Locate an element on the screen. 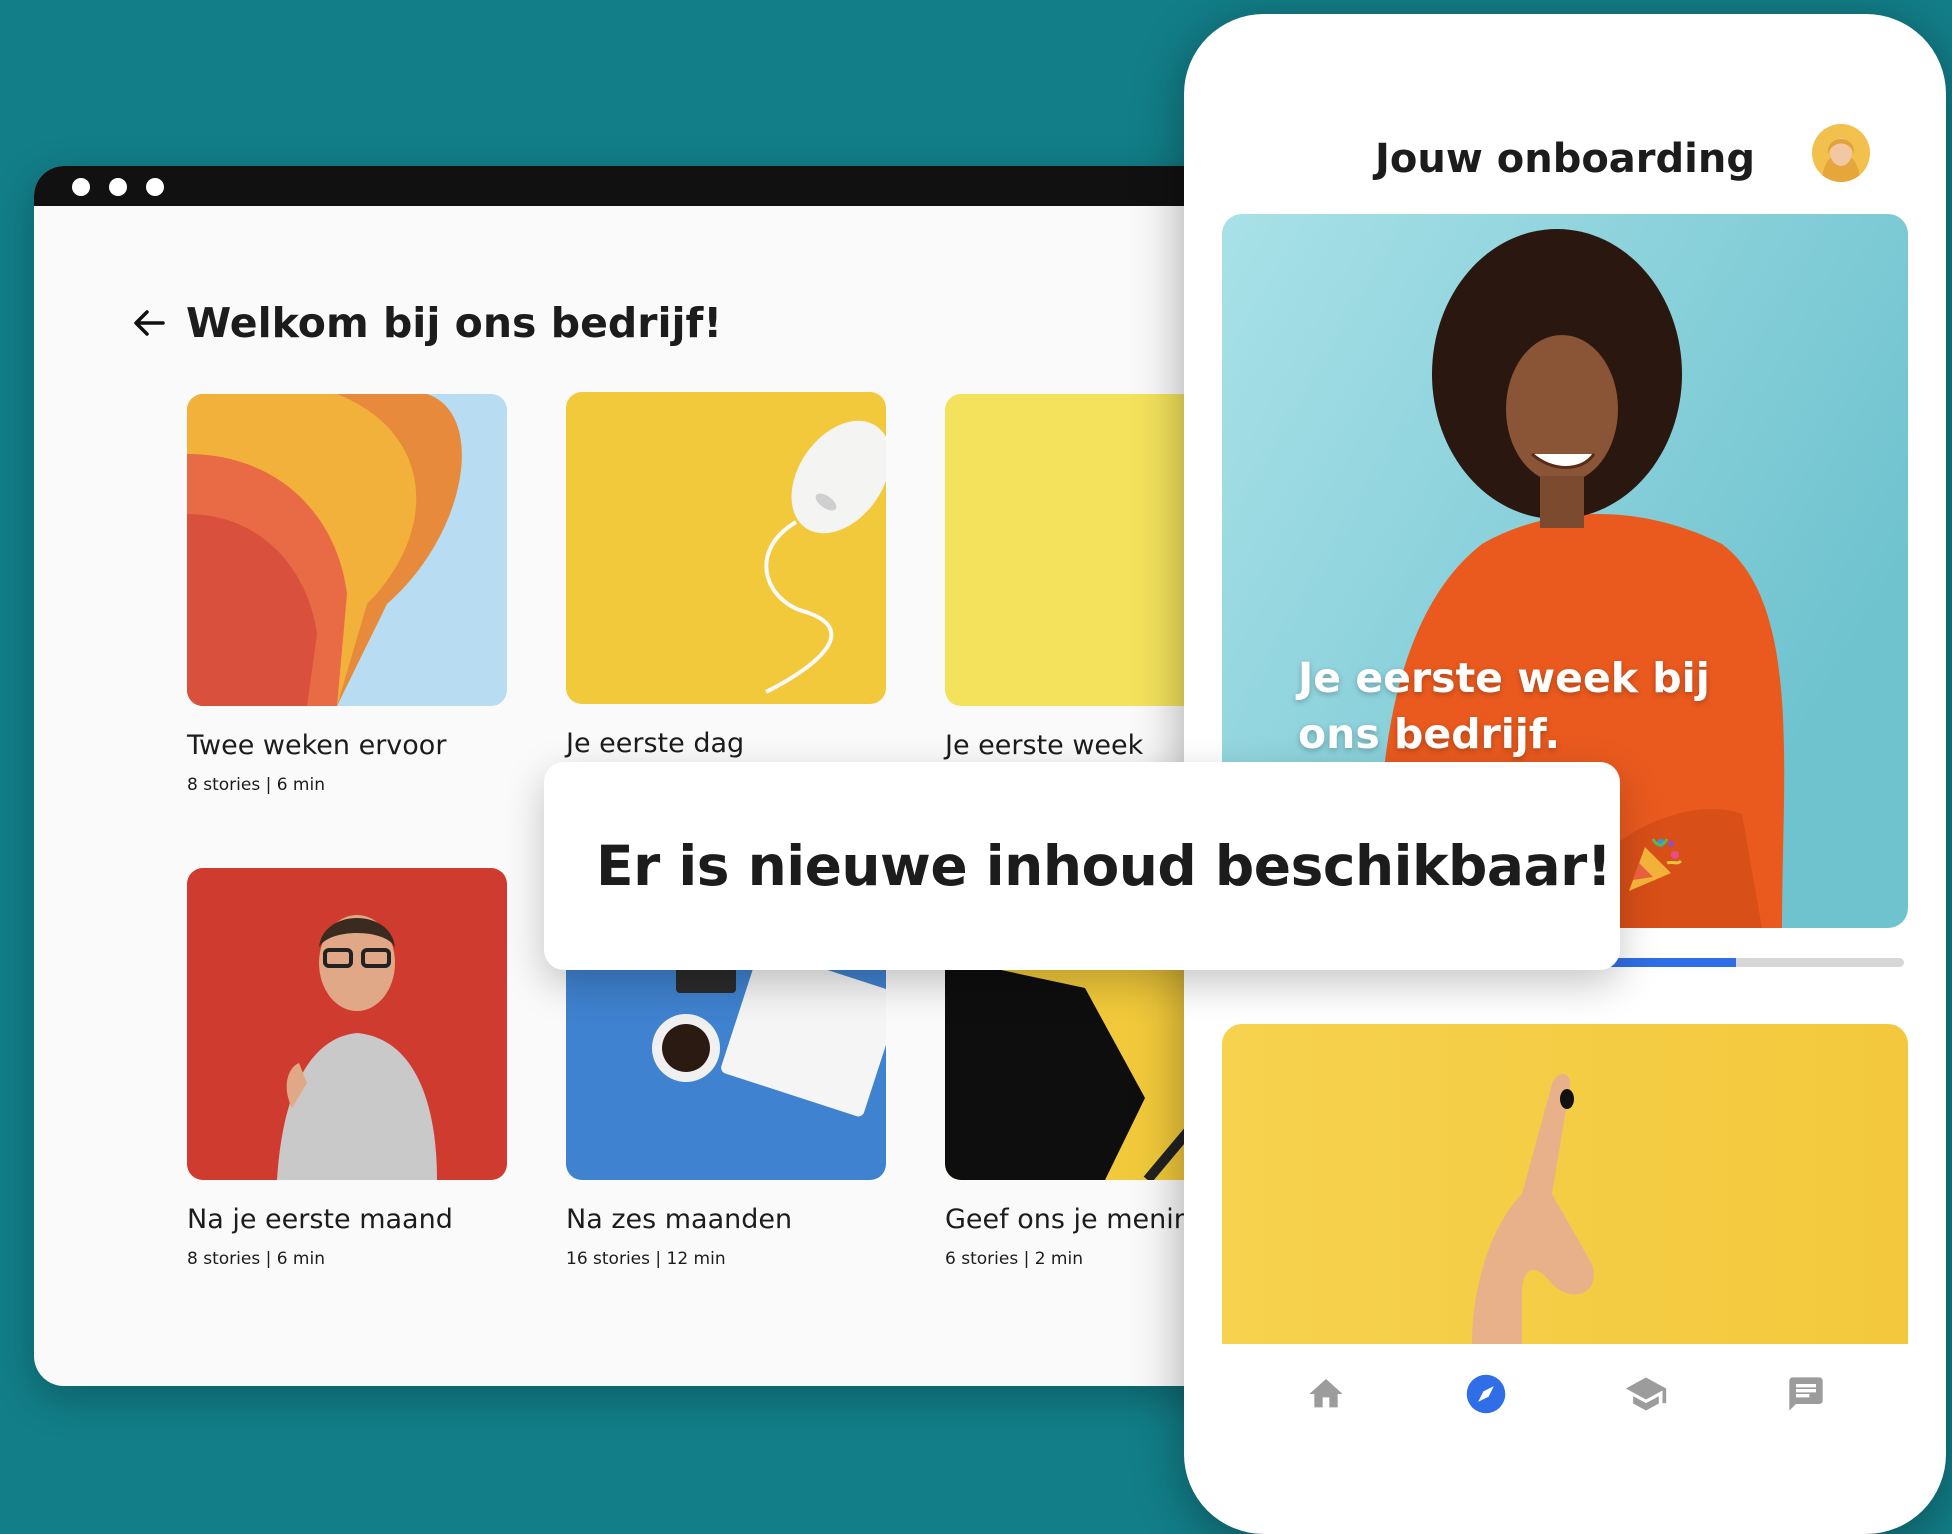 The width and height of the screenshot is (1952, 1534). compass-icon is located at coordinates (1486, 1394).